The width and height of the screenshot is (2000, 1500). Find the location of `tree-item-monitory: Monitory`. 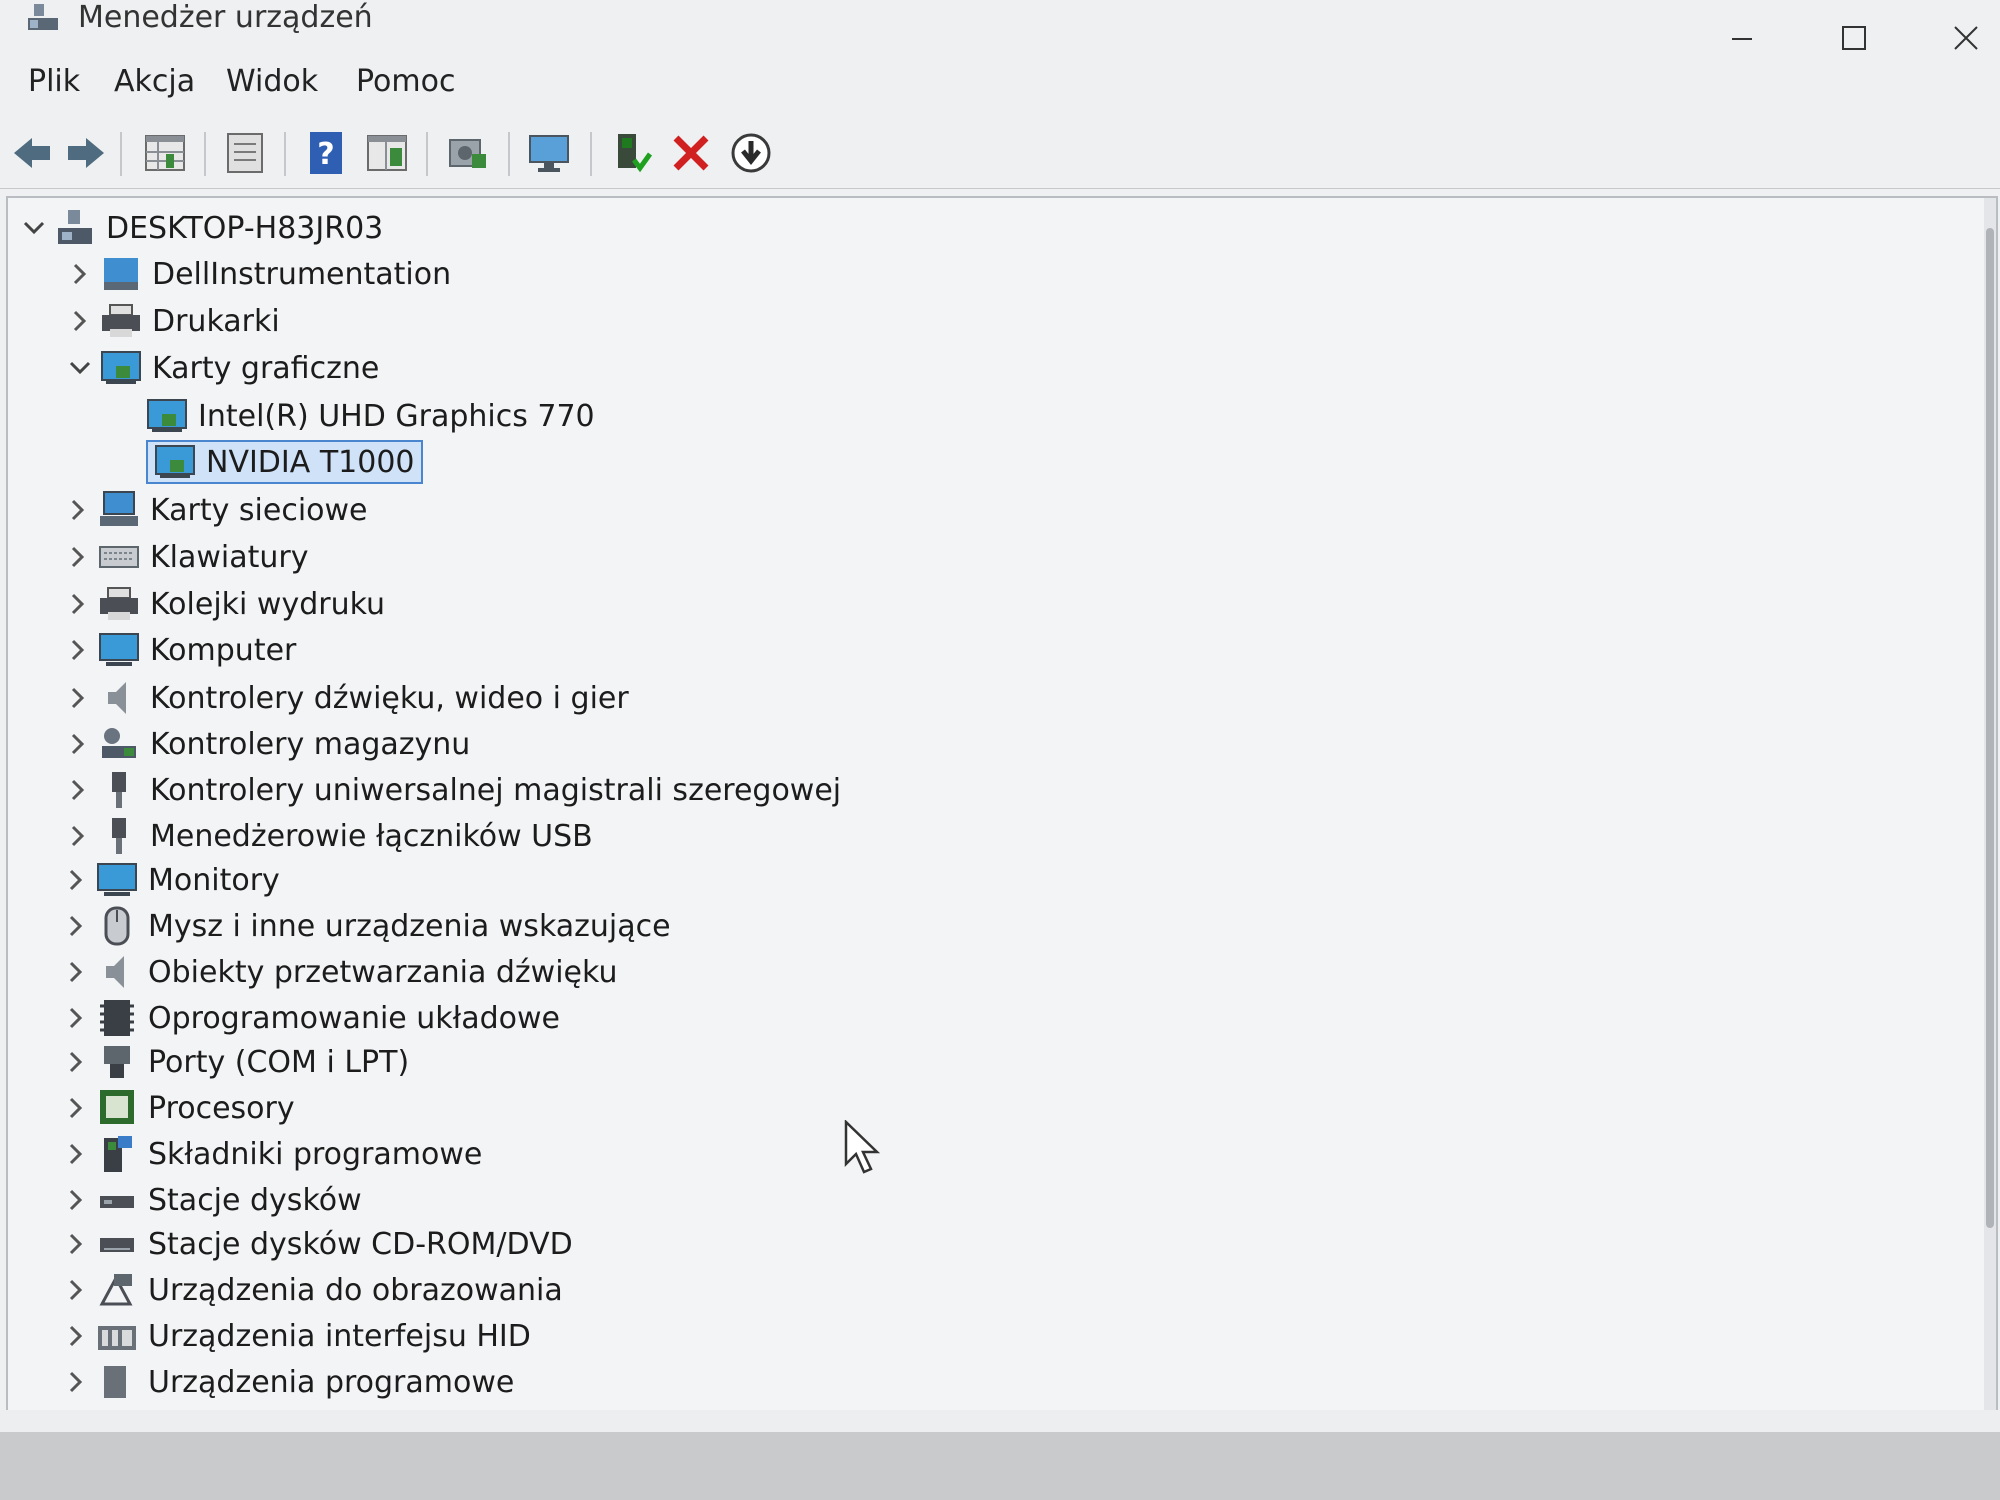

tree-item-monitory: Monitory is located at coordinates (168, 880).